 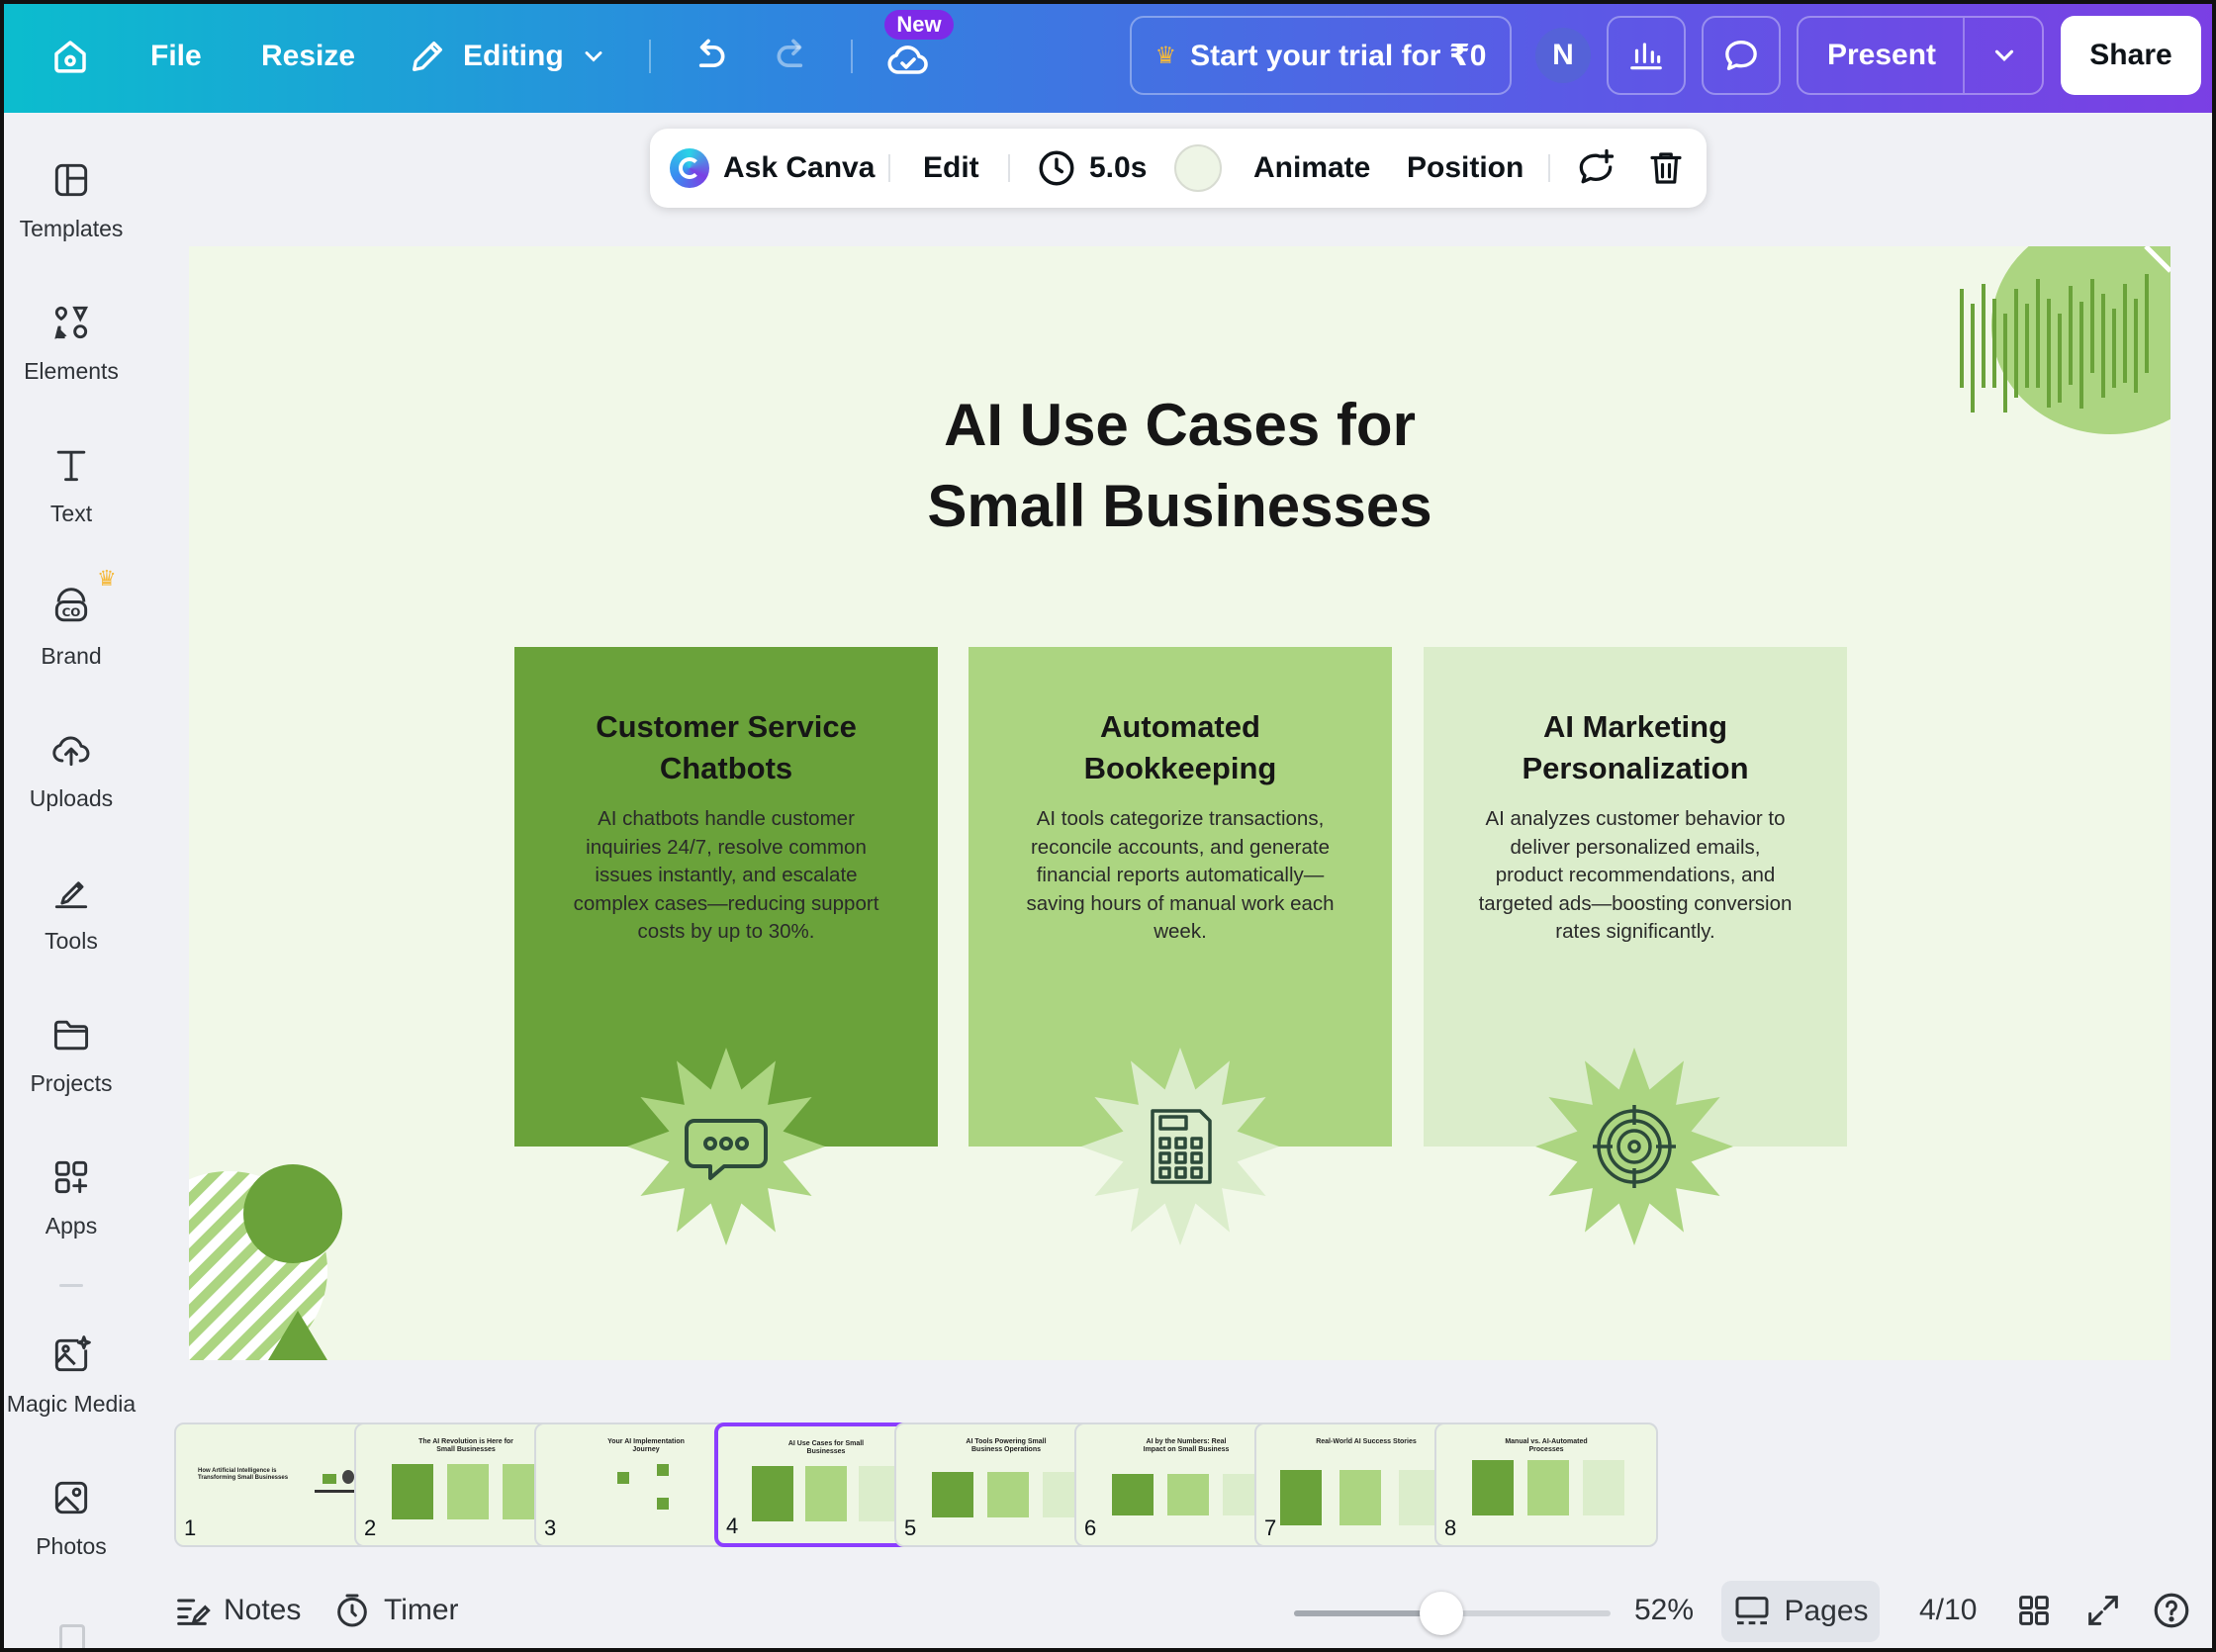 I want to click on canva-ai-icon, so click(x=689, y=168).